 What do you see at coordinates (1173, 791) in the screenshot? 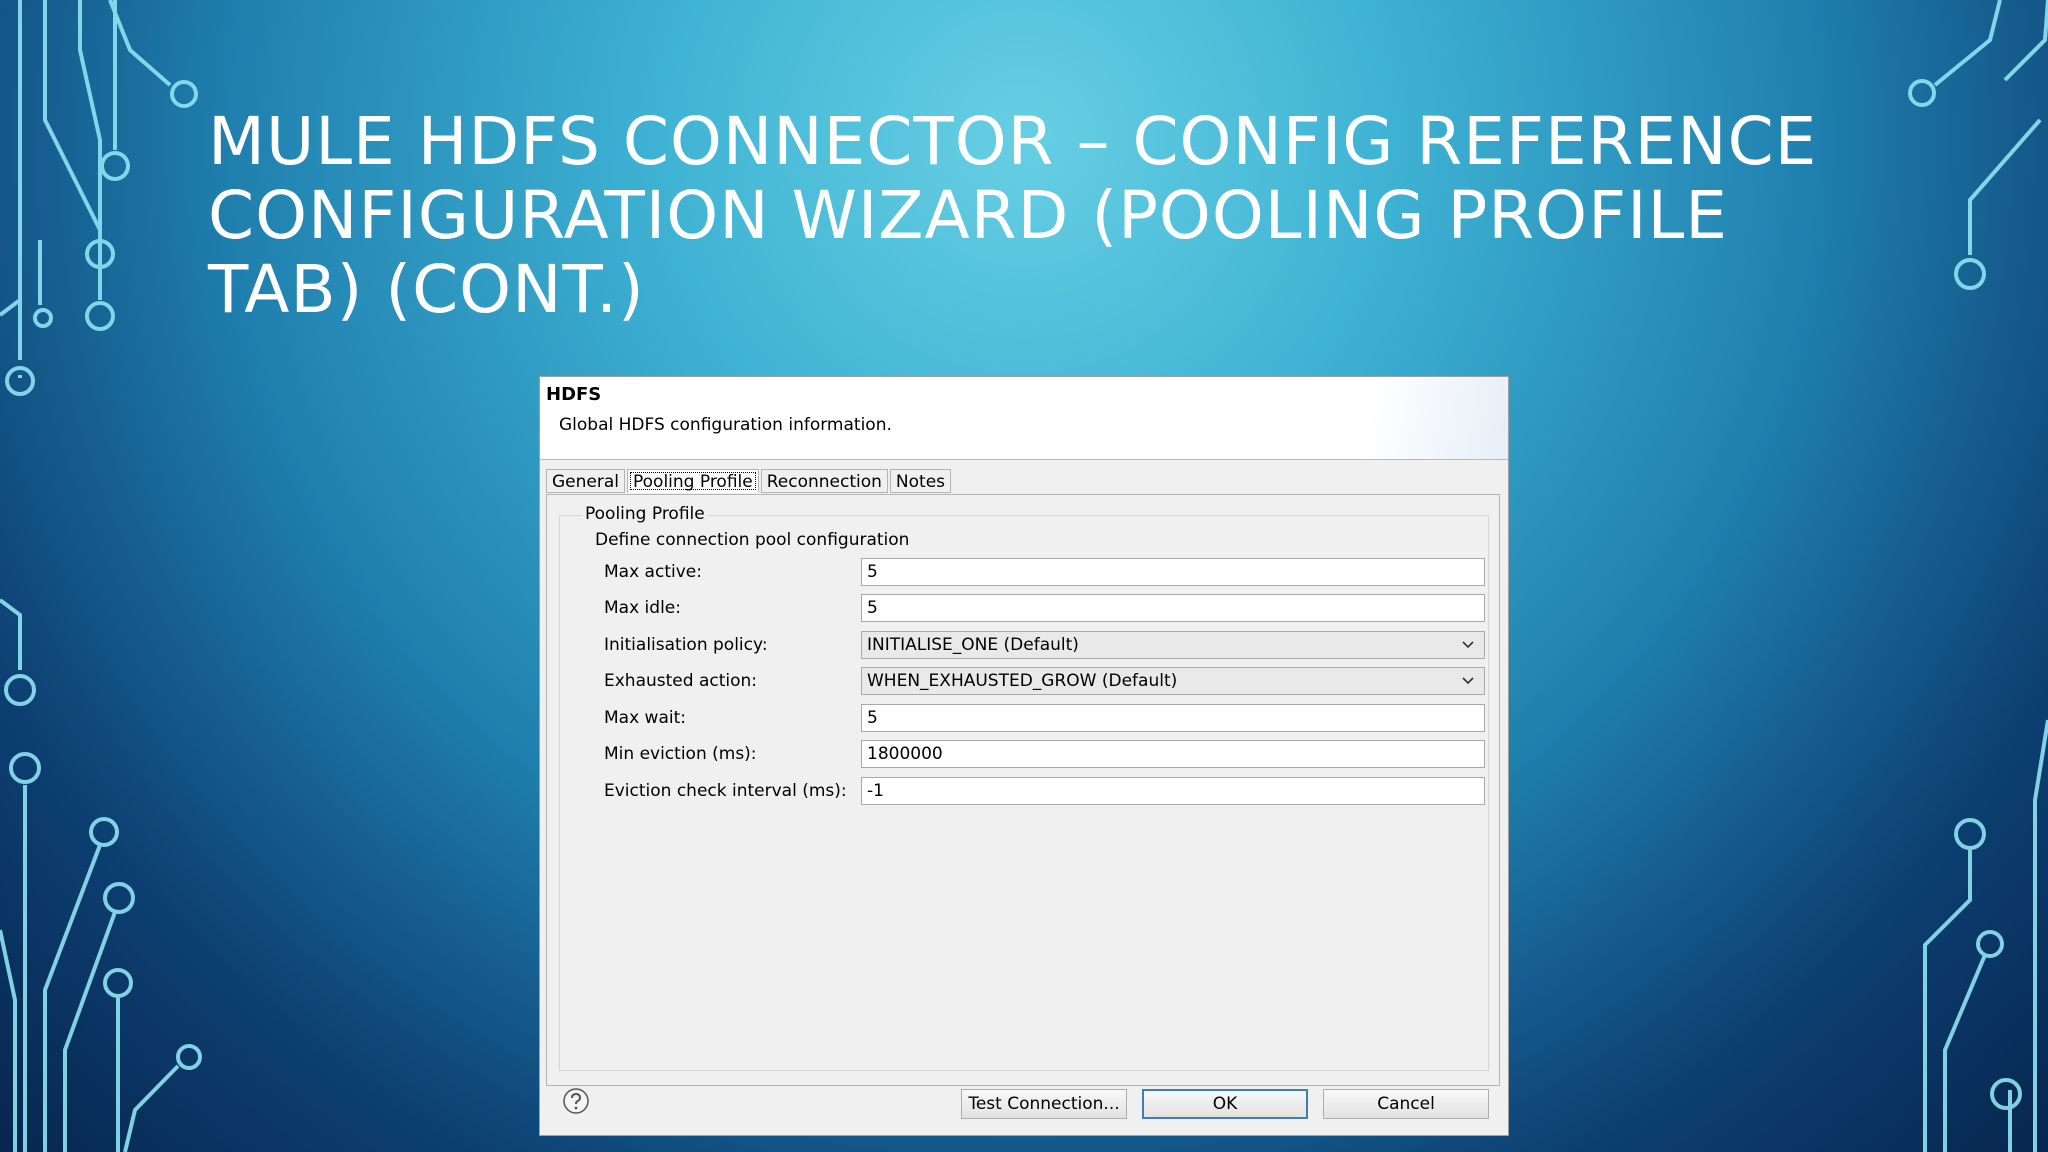
I see `eviction-check-interval-input: -1` at bounding box center [1173, 791].